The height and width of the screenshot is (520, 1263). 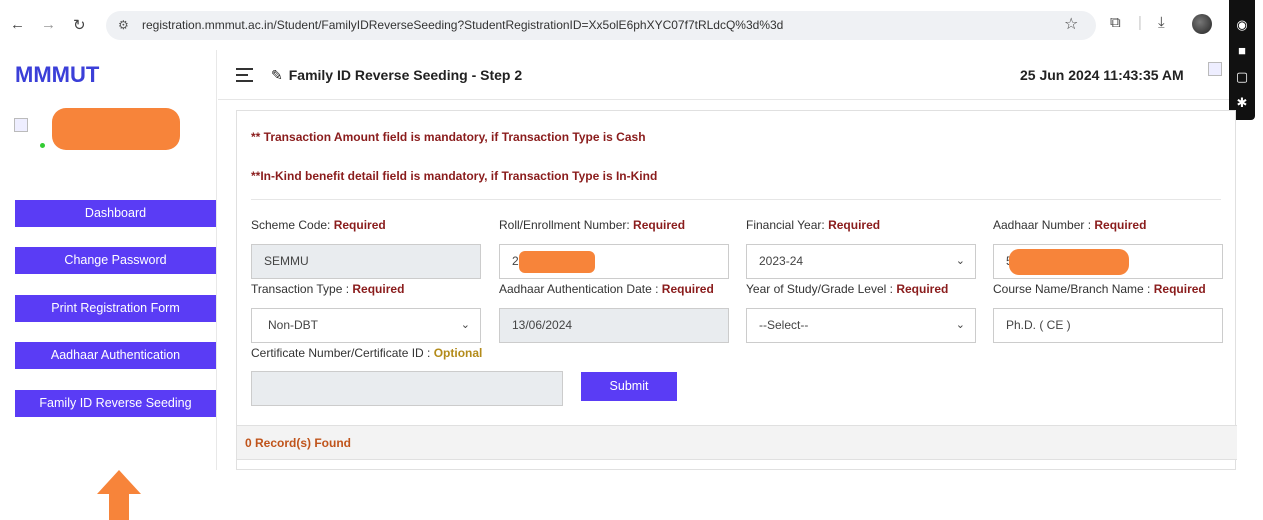 What do you see at coordinates (1102, 75) in the screenshot?
I see `current-datetime: 25 Jun 2024 11:43:35 AM` at bounding box center [1102, 75].